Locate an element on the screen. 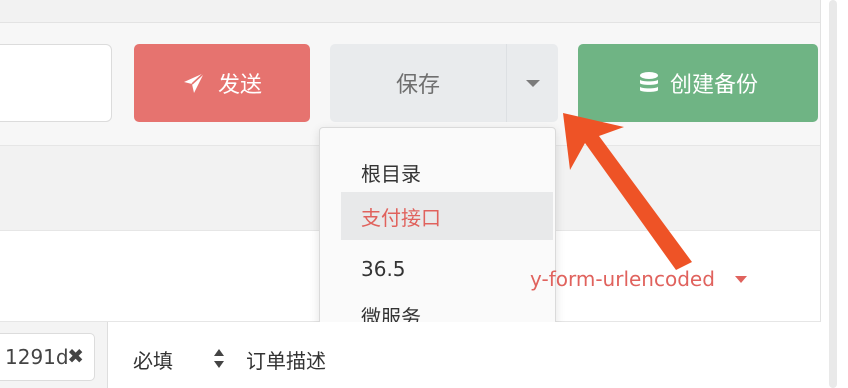 This screenshot has width=848, height=388. menu-item-root: 根目录 is located at coordinates (447, 172).